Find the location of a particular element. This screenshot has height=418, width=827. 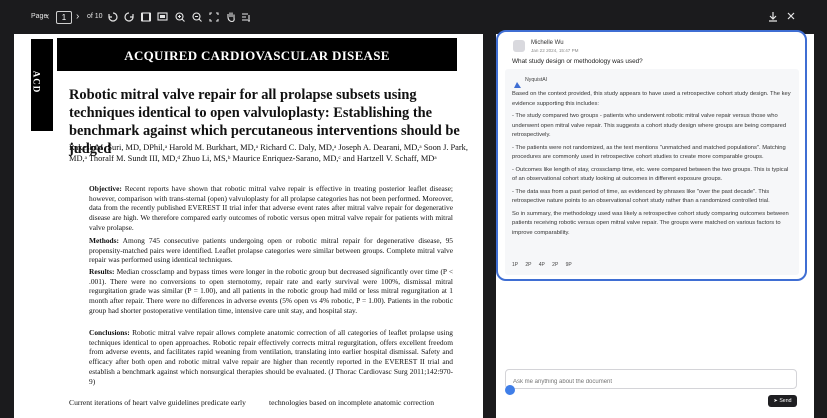

page-count: of 10 is located at coordinates (95, 16).